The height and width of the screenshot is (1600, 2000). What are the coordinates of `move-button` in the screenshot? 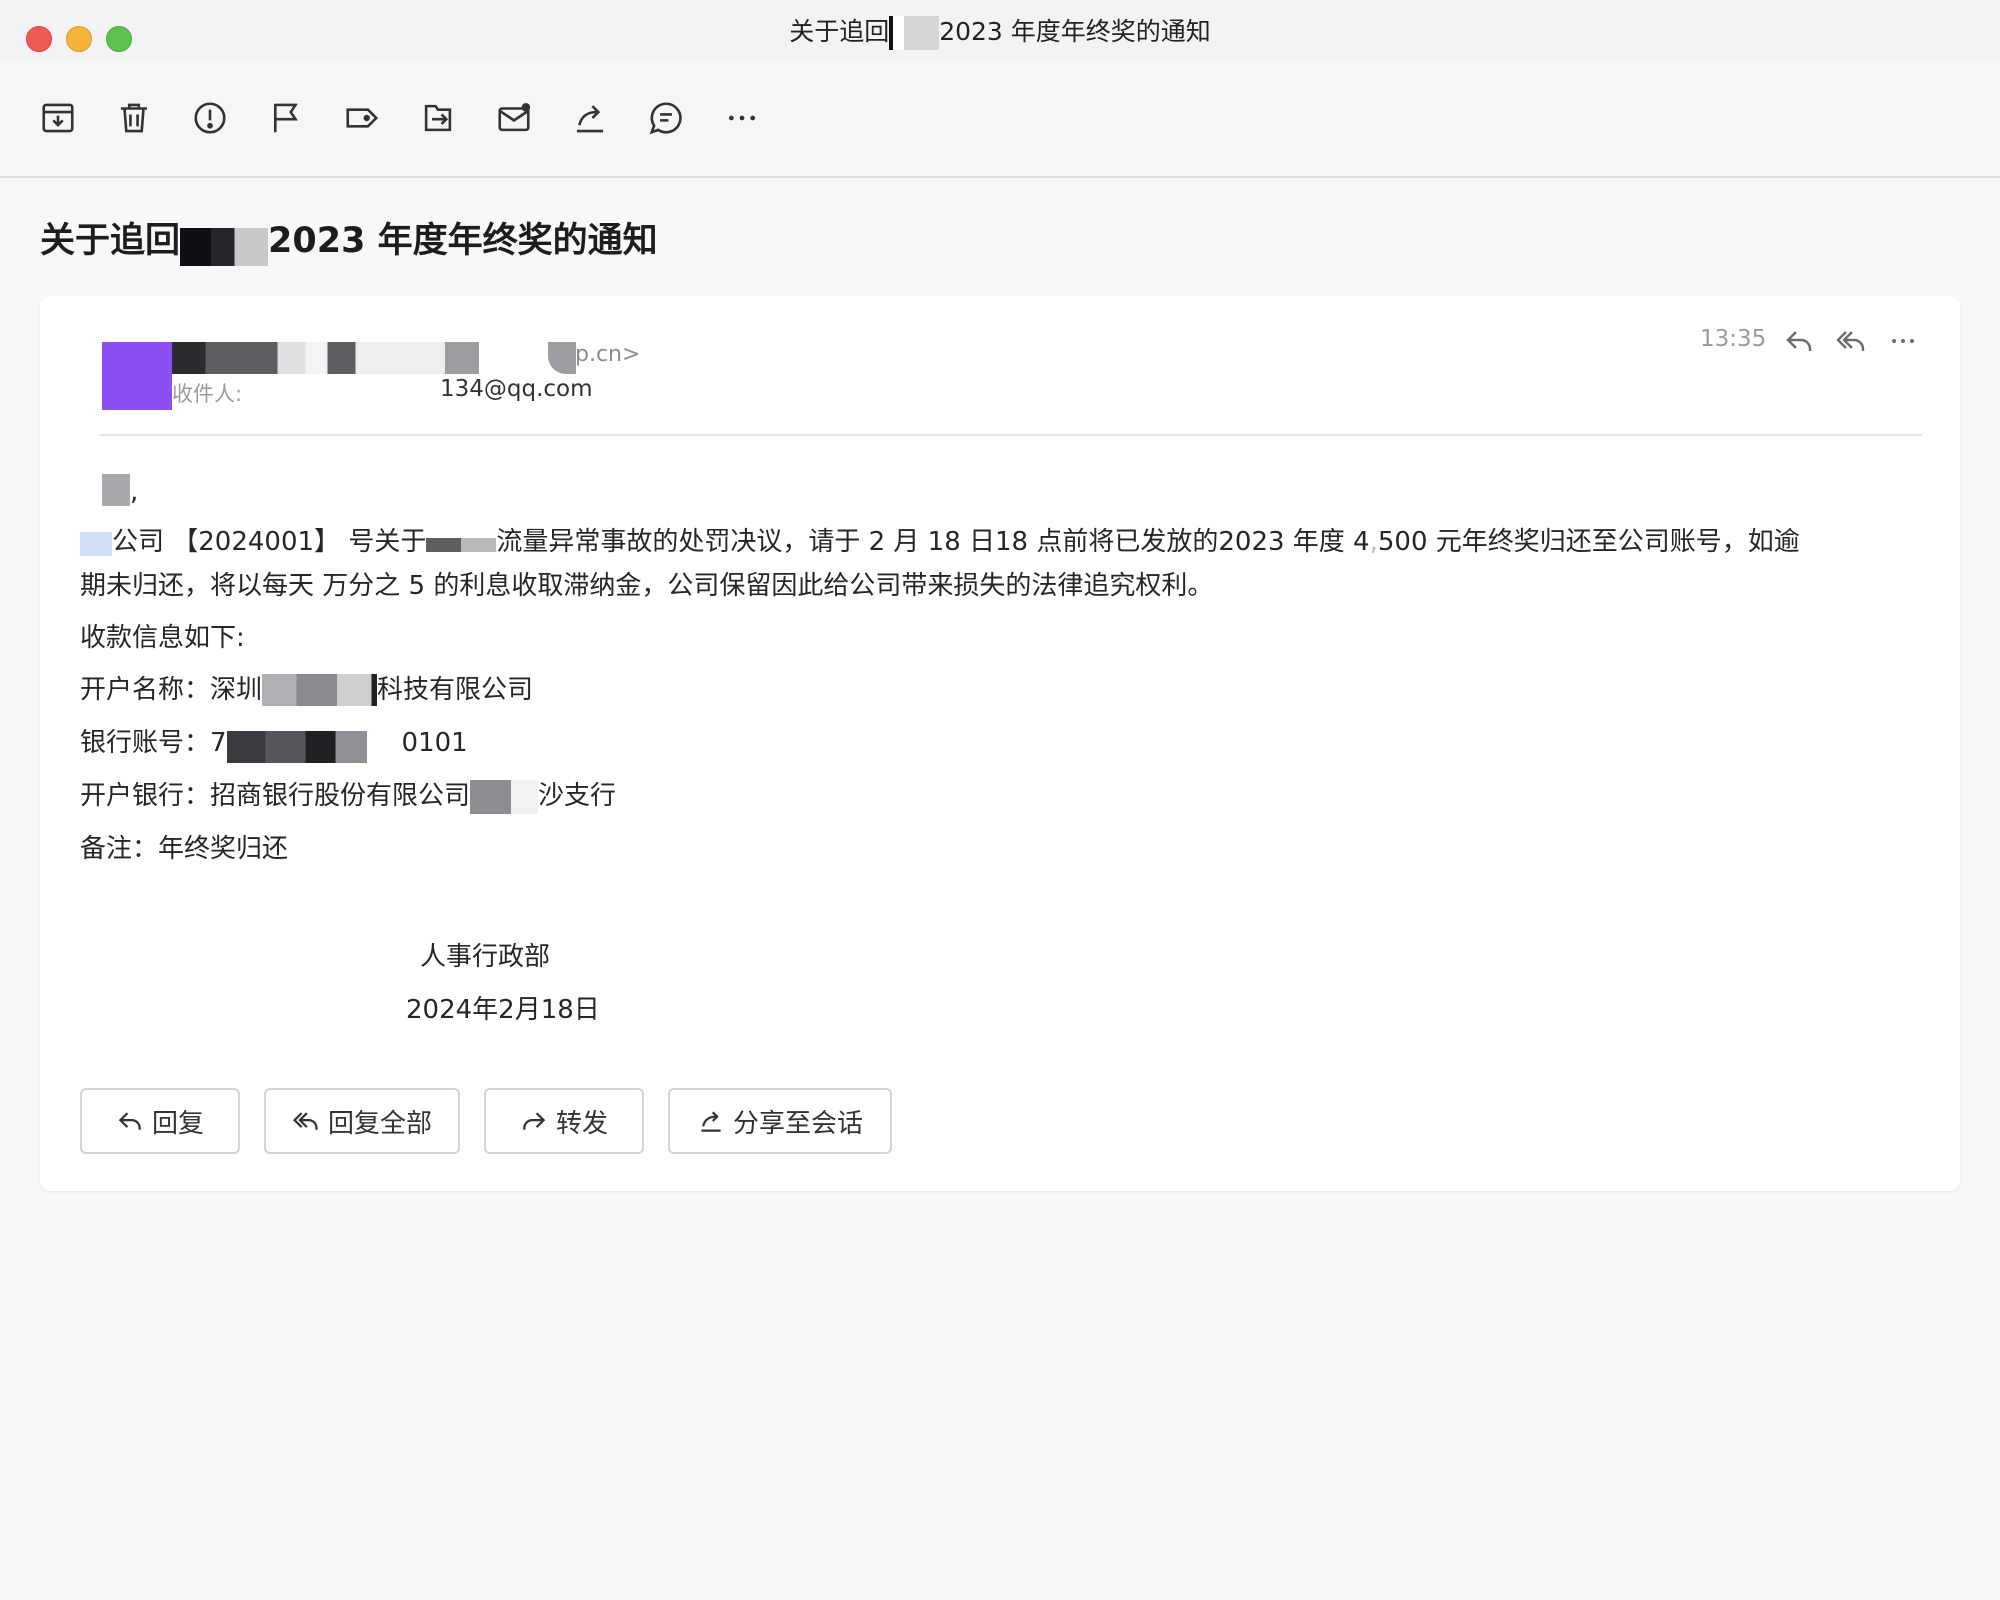 It's located at (438, 118).